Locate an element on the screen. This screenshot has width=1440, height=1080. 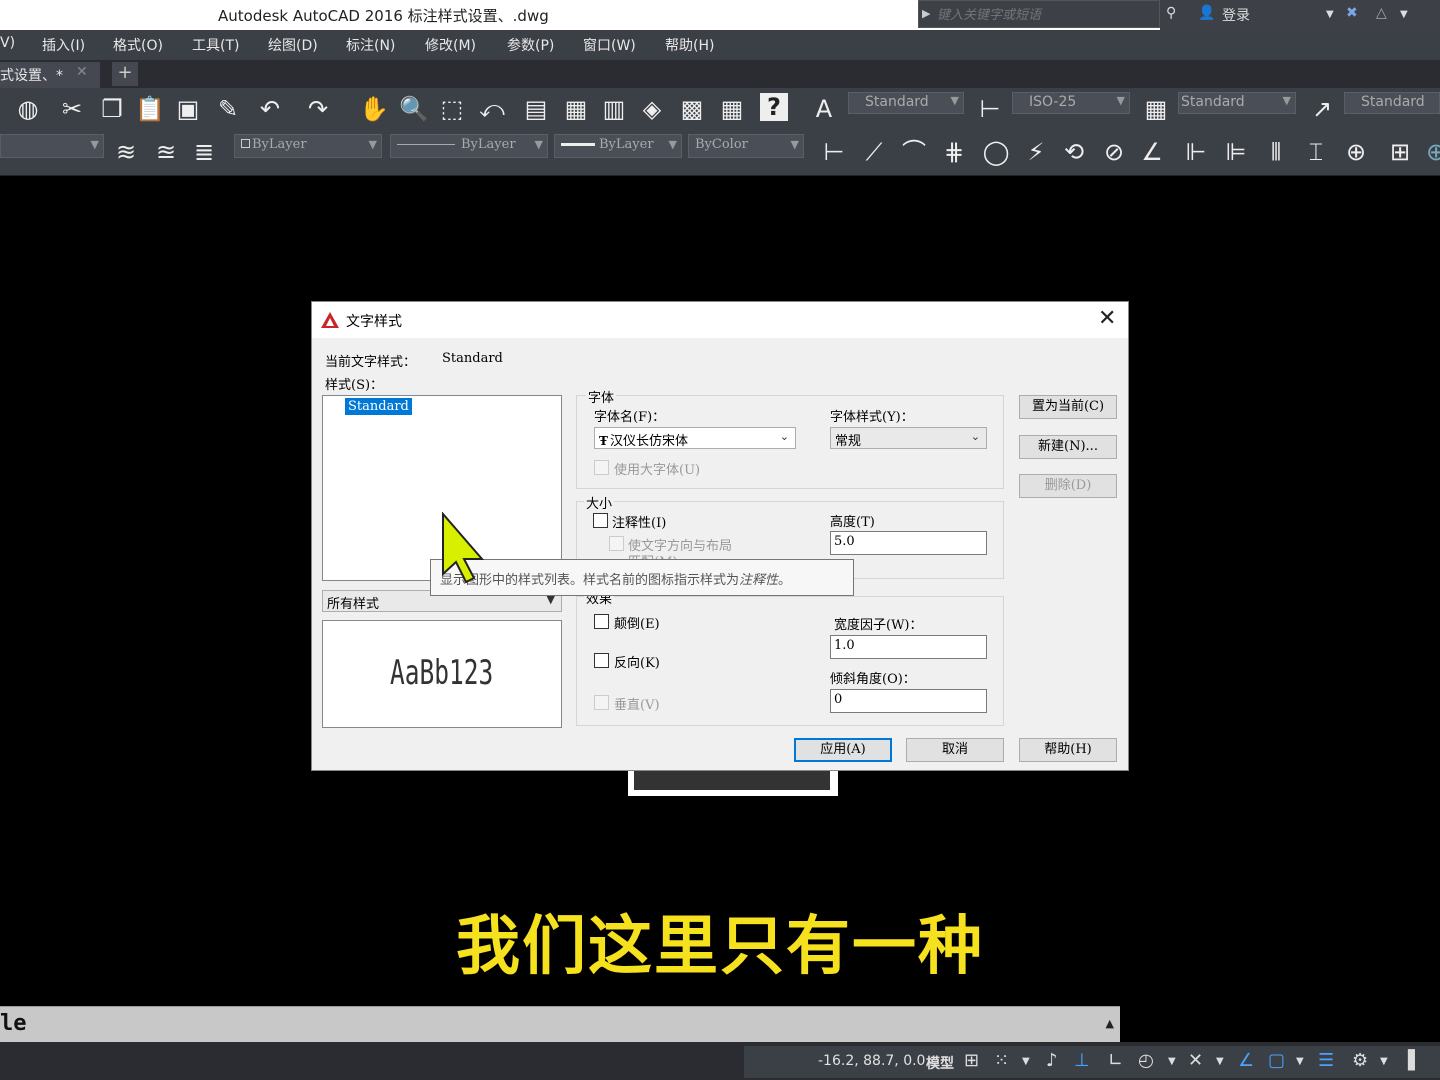
help-button: 帮助(H) is located at coordinates (1068, 750).